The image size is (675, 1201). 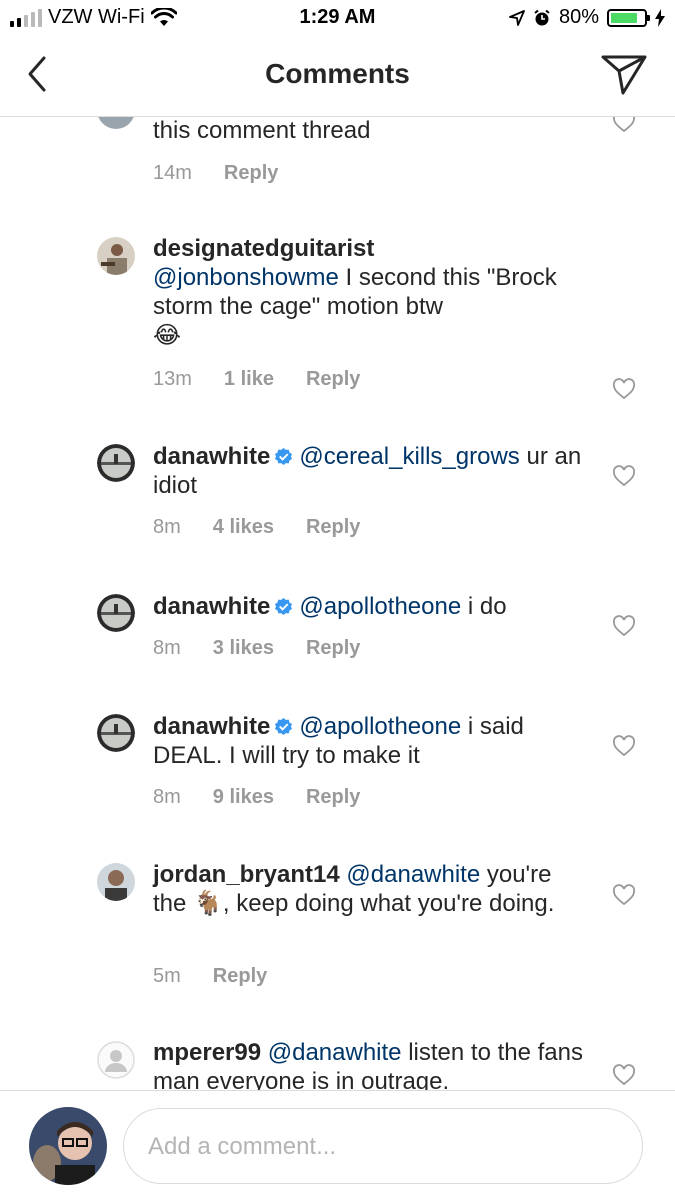 What do you see at coordinates (116, 1060) in the screenshot?
I see `default-avatar-icon` at bounding box center [116, 1060].